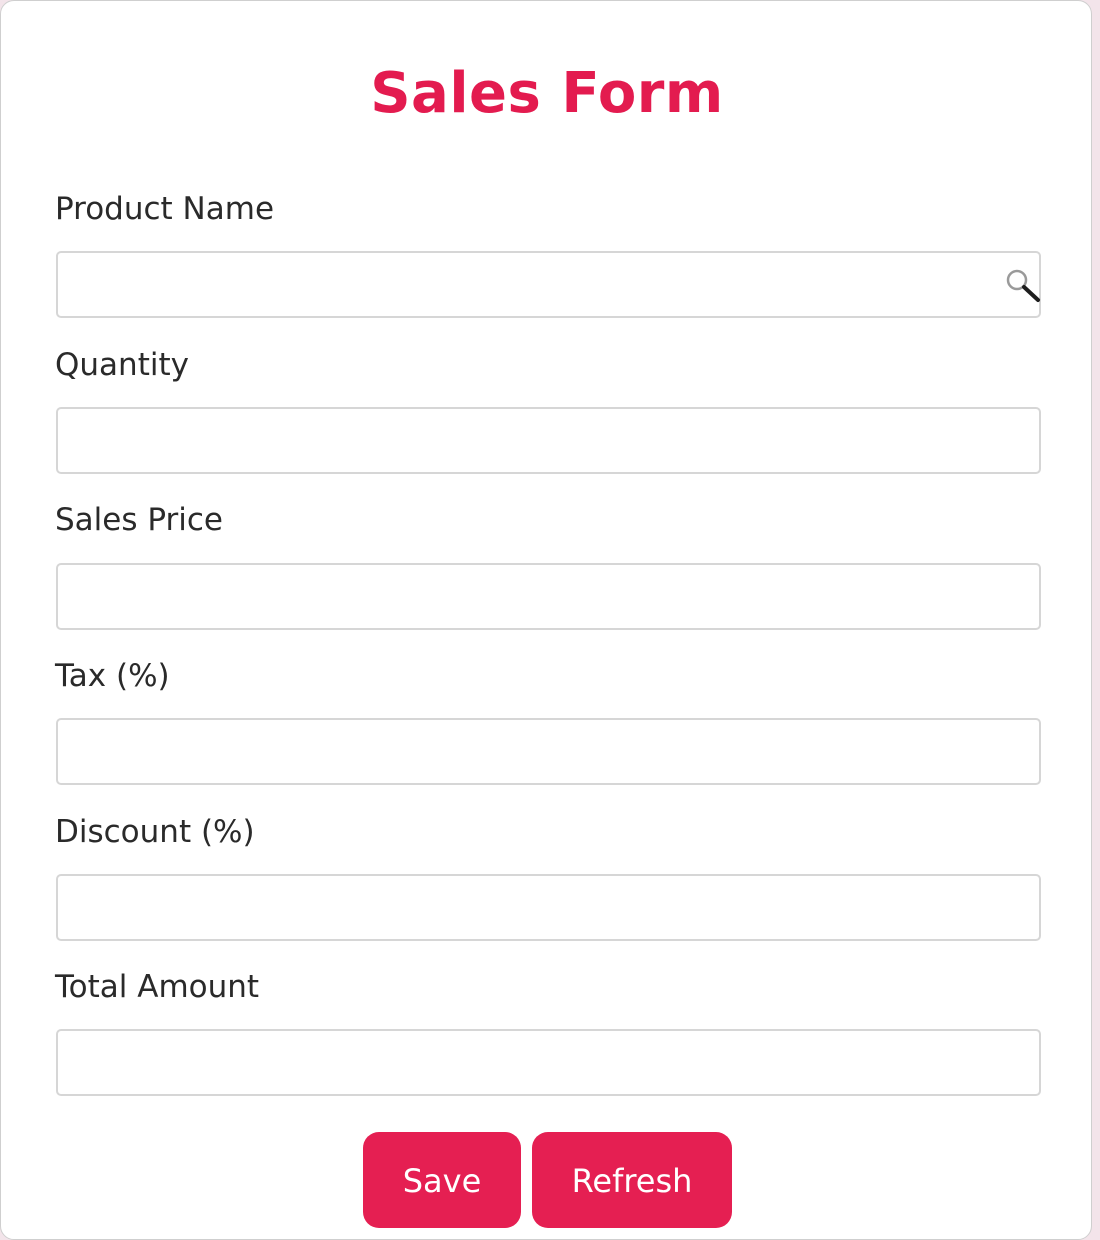 Image resolution: width=1100 pixels, height=1240 pixels. I want to click on product-name-label: Product Name, so click(165, 209).